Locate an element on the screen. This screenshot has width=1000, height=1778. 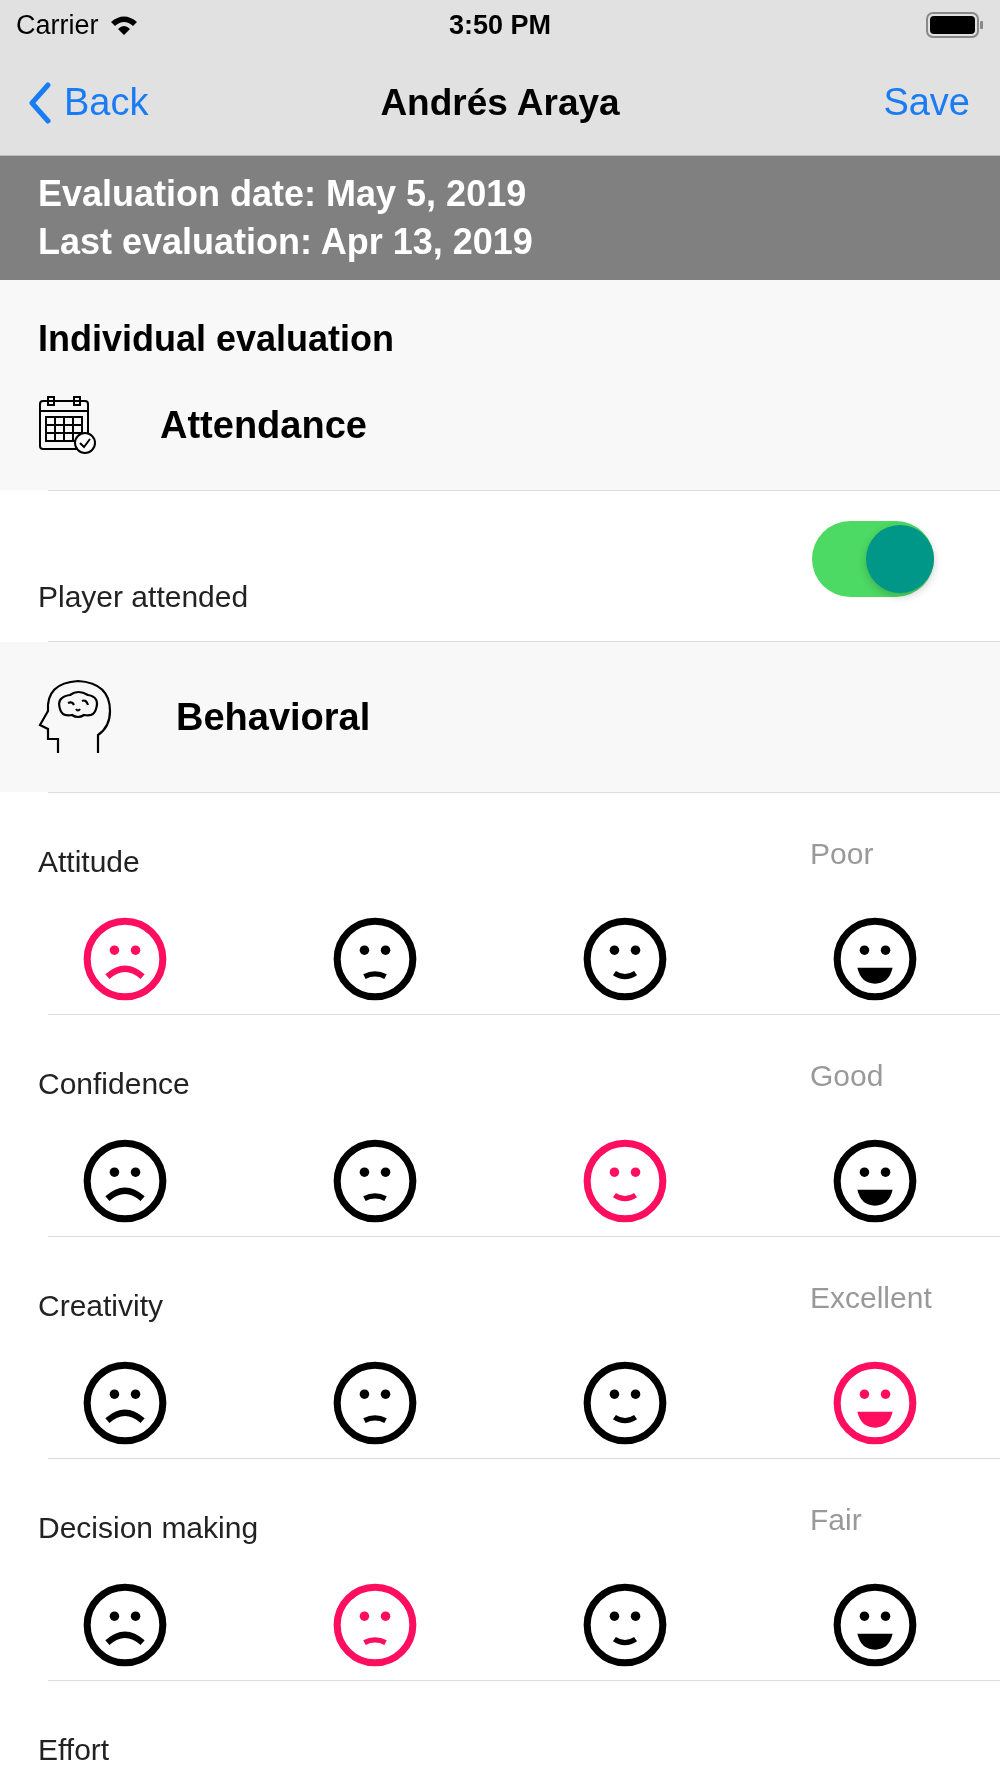
battery-icon is located at coordinates (955, 25).